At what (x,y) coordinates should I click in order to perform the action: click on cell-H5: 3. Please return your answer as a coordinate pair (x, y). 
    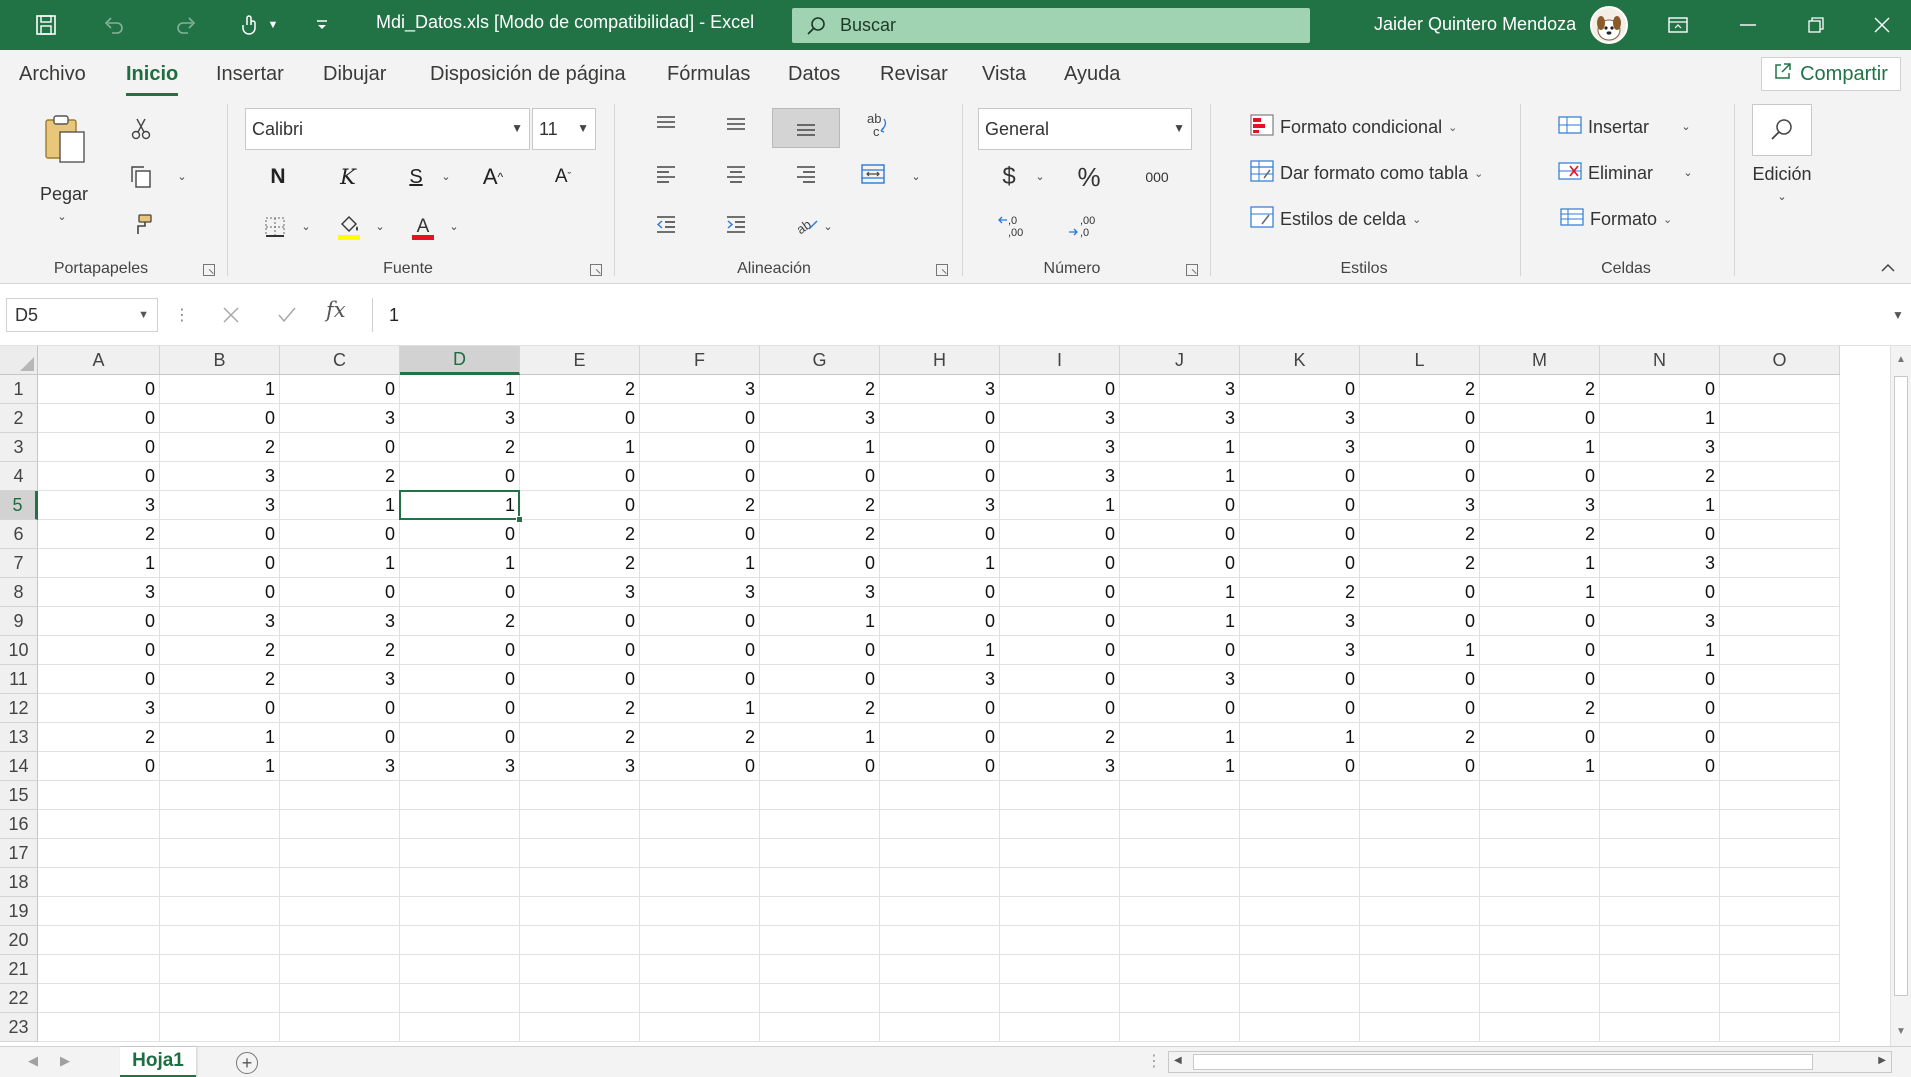
    Looking at the image, I should click on (940, 505).